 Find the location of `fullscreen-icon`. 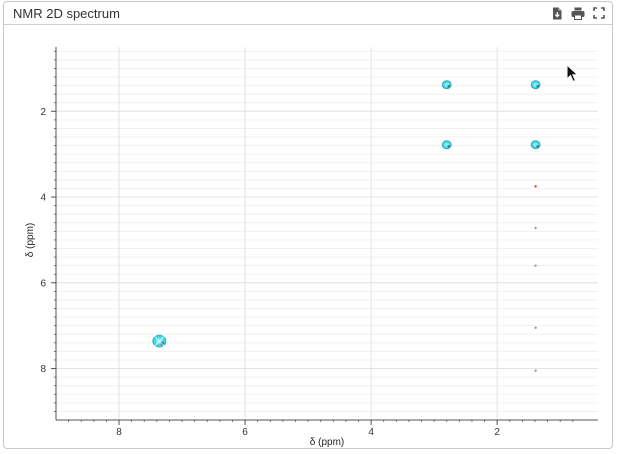

fullscreen-icon is located at coordinates (599, 13).